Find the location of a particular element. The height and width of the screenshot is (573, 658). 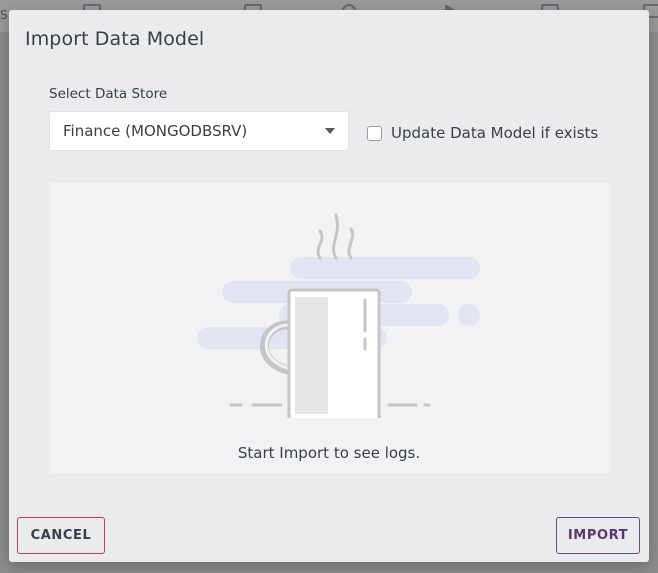

update-data-model-checkbox is located at coordinates (374, 133).